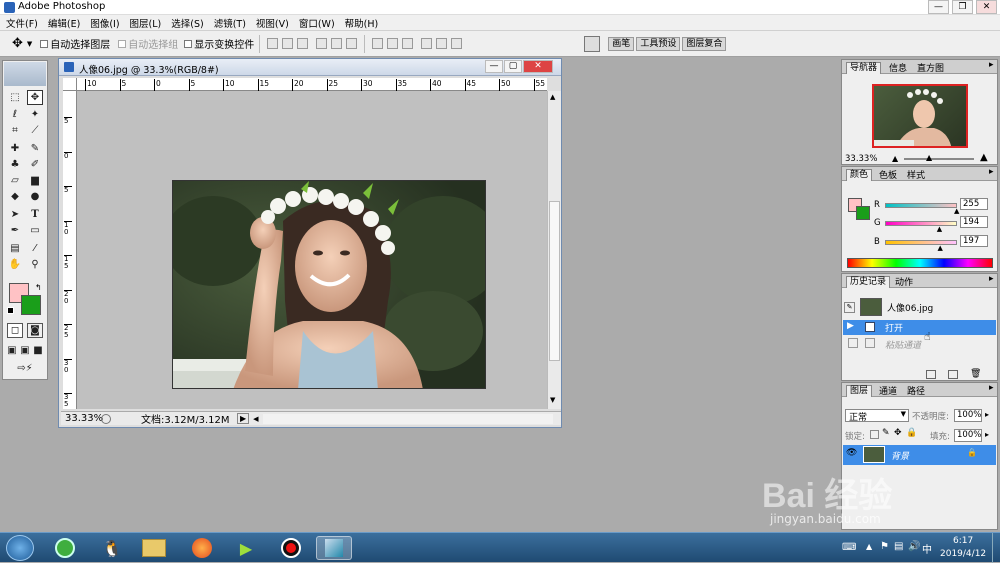 The image size is (1000, 563). Describe the element at coordinates (457, 43) in the screenshot. I see `distribute-right-icon` at that location.